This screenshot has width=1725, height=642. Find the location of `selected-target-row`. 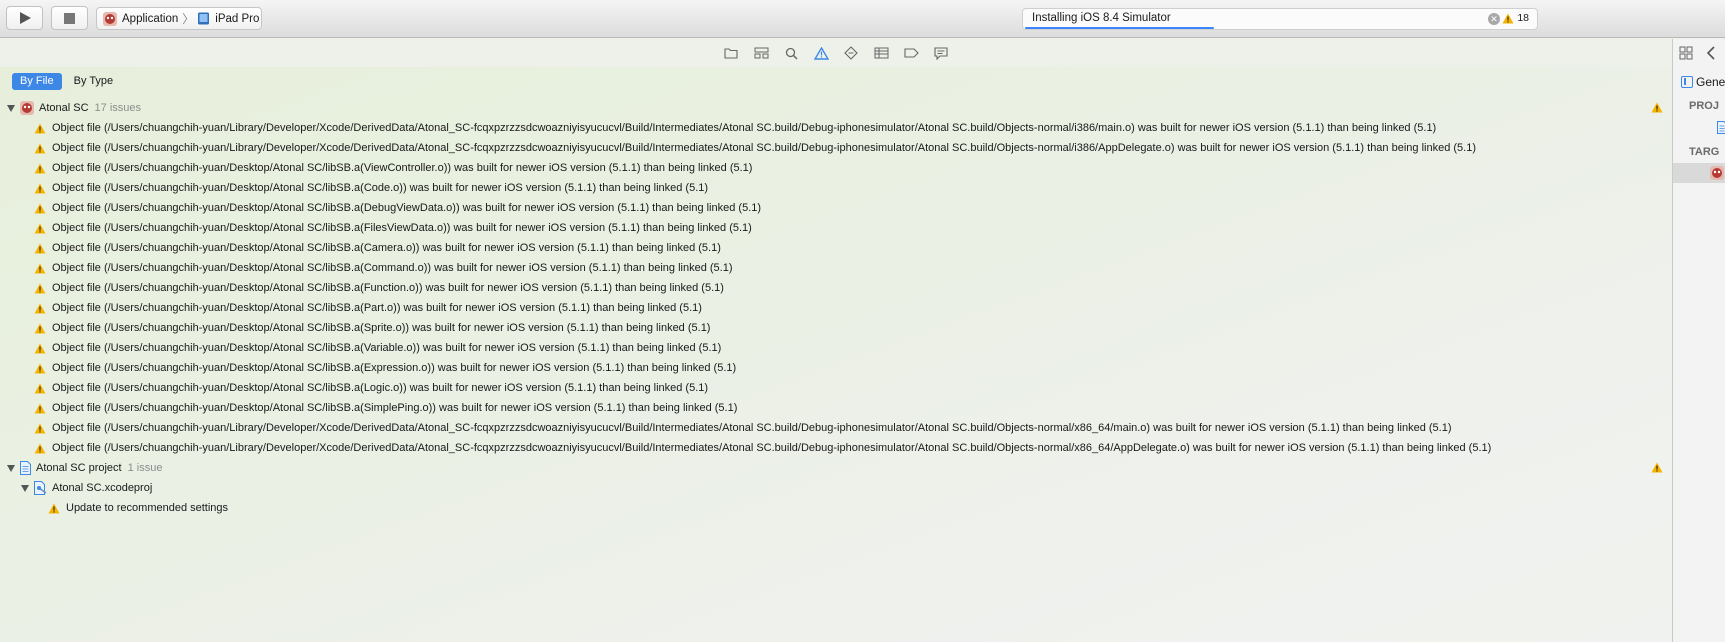

selected-target-row is located at coordinates (1699, 173).